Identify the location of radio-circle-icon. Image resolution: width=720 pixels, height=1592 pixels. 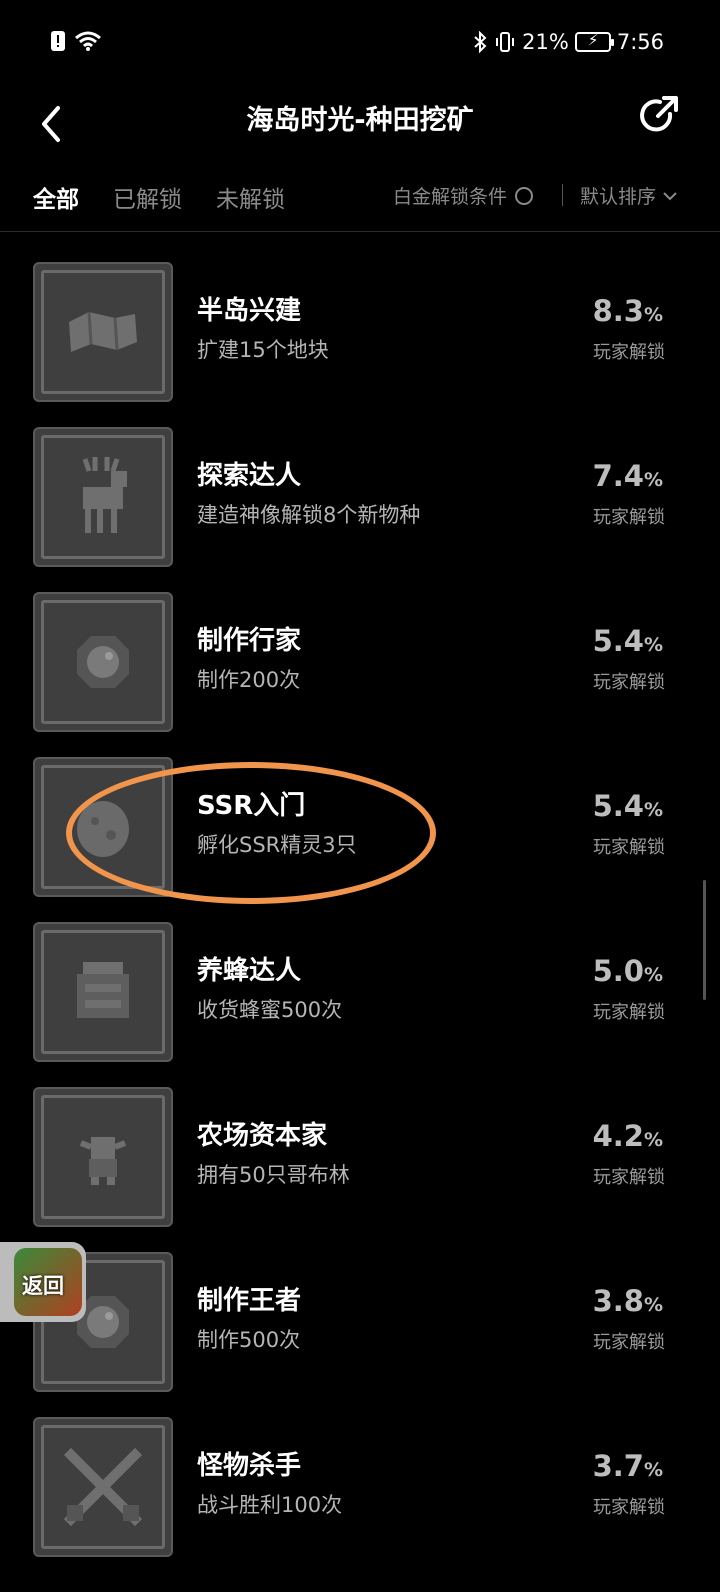
(524, 195).